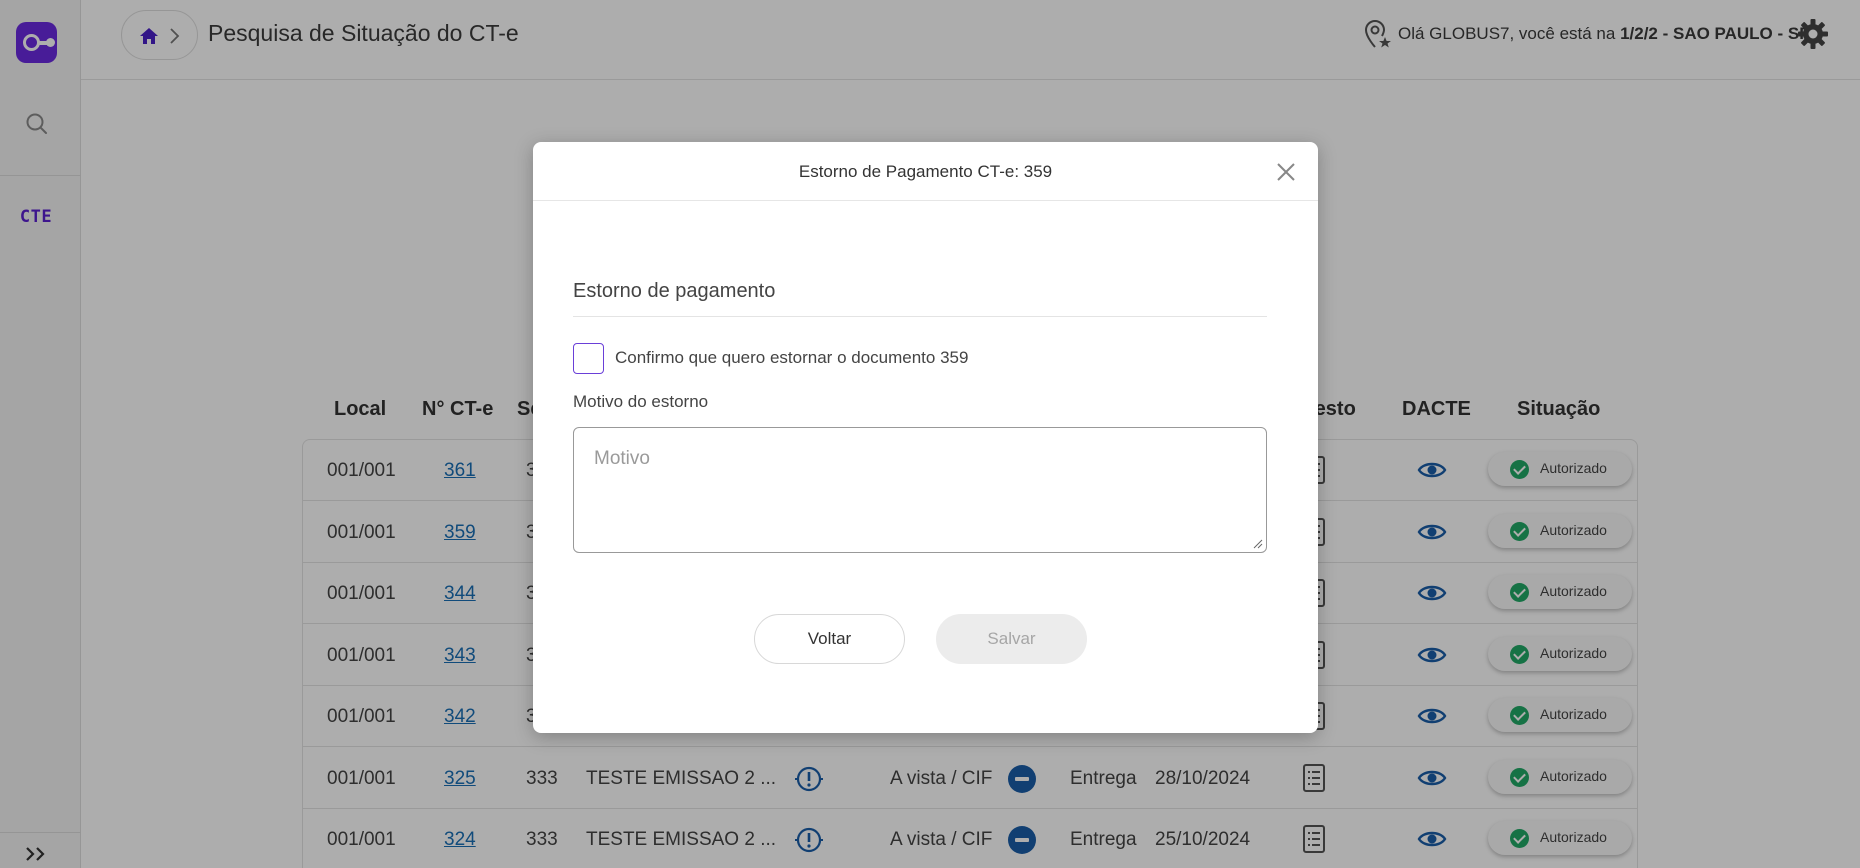  I want to click on reason-label: Motivo do estorno, so click(641, 401).